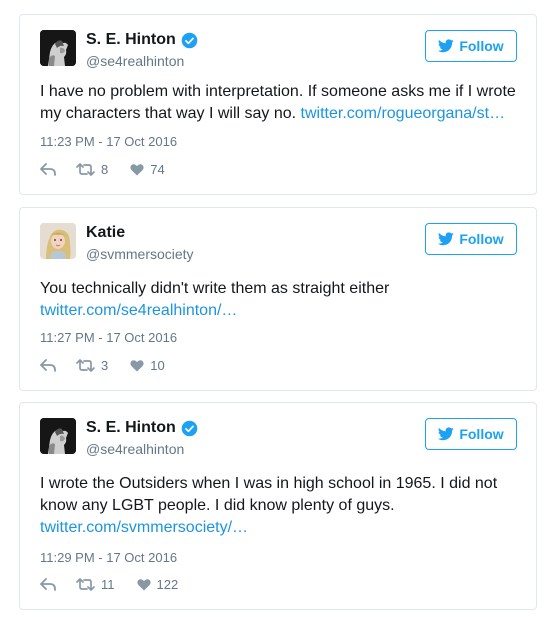 This screenshot has height=617, width=550. Describe the element at coordinates (140, 254) in the screenshot. I see `user-handle: @svmmersociety` at that location.